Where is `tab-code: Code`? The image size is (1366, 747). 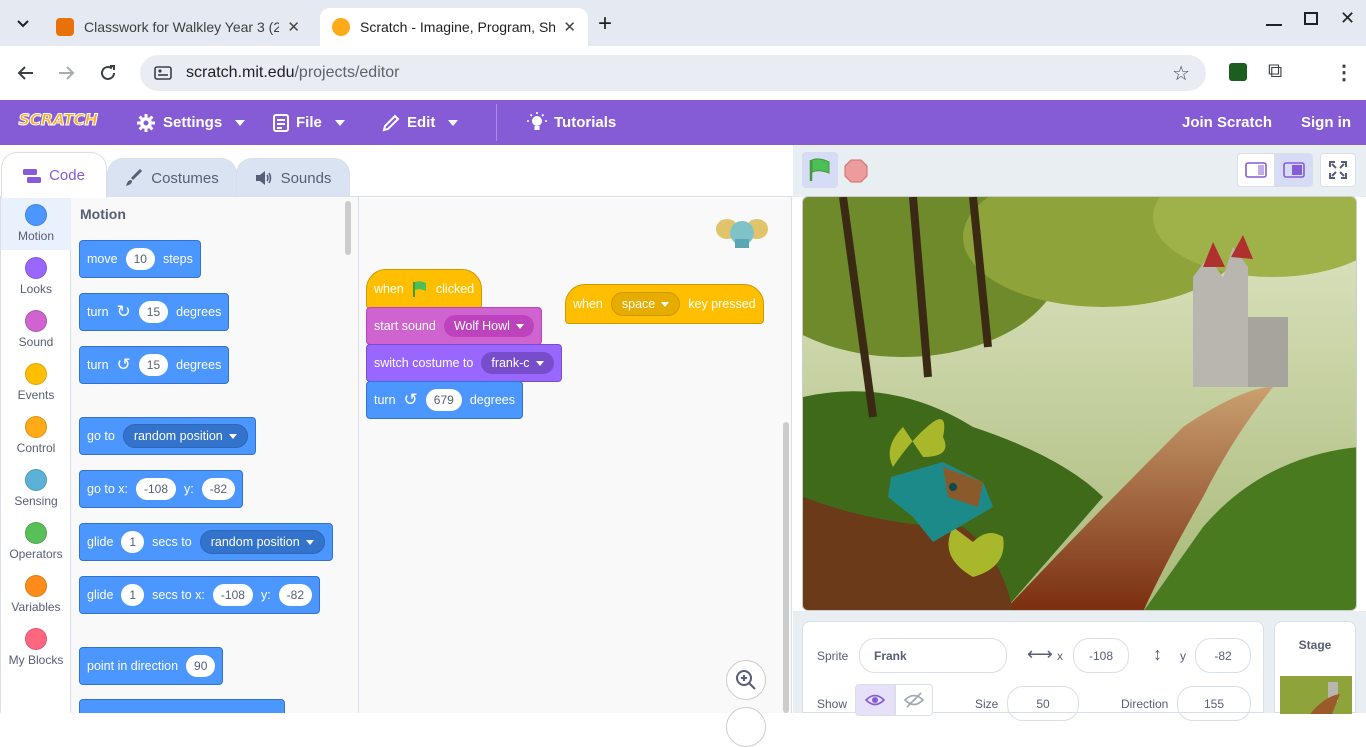 tab-code: Code is located at coordinates (54, 175).